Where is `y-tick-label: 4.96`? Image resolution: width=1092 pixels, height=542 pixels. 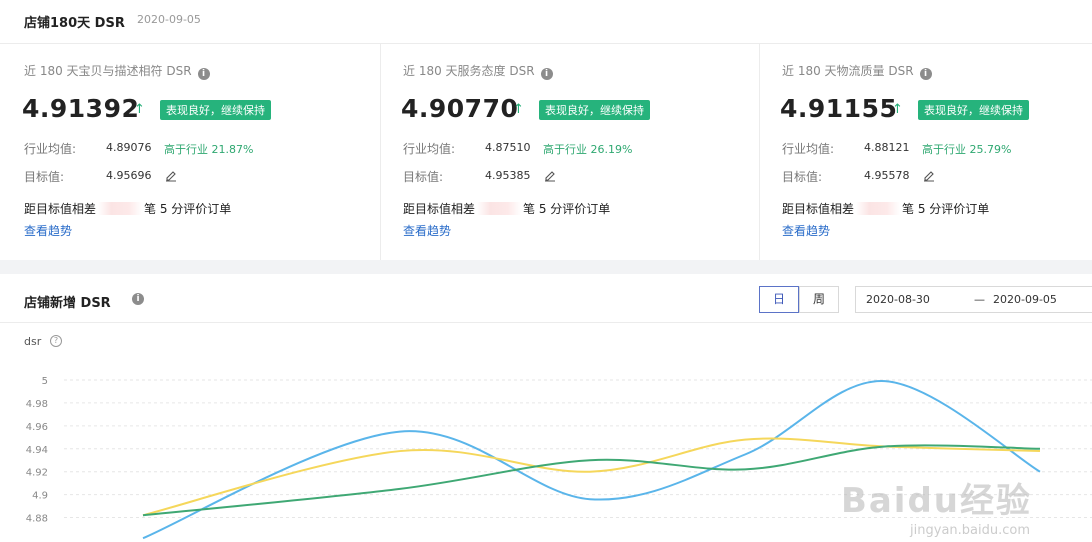
y-tick-label: 4.96 is located at coordinates (37, 427).